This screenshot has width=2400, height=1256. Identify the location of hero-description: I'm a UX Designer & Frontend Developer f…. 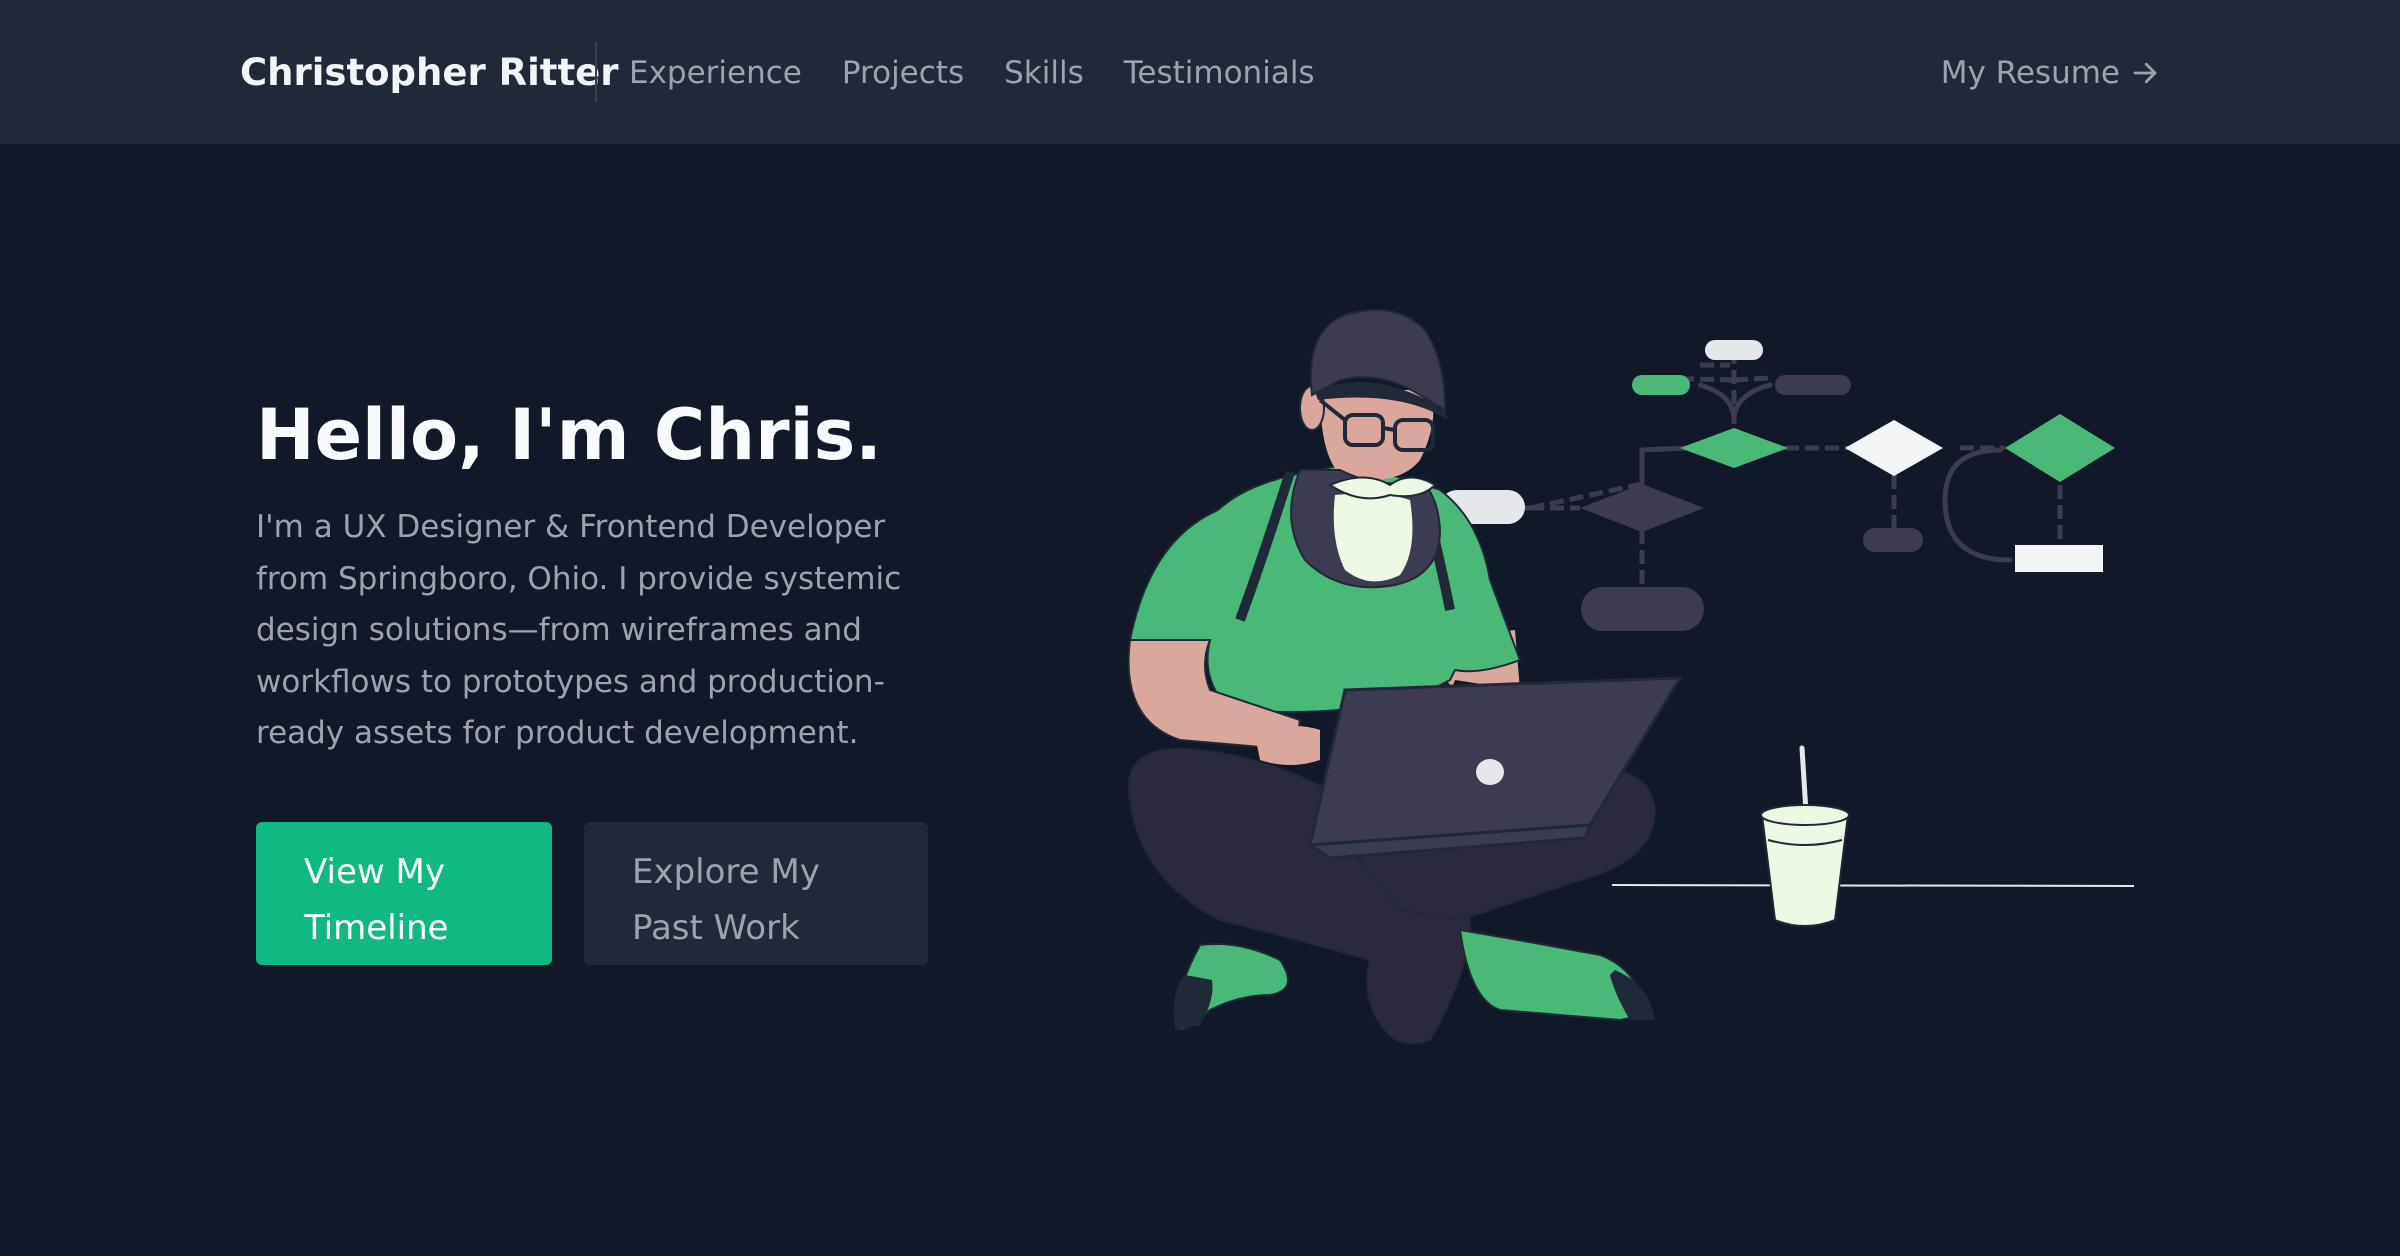
(579, 630).